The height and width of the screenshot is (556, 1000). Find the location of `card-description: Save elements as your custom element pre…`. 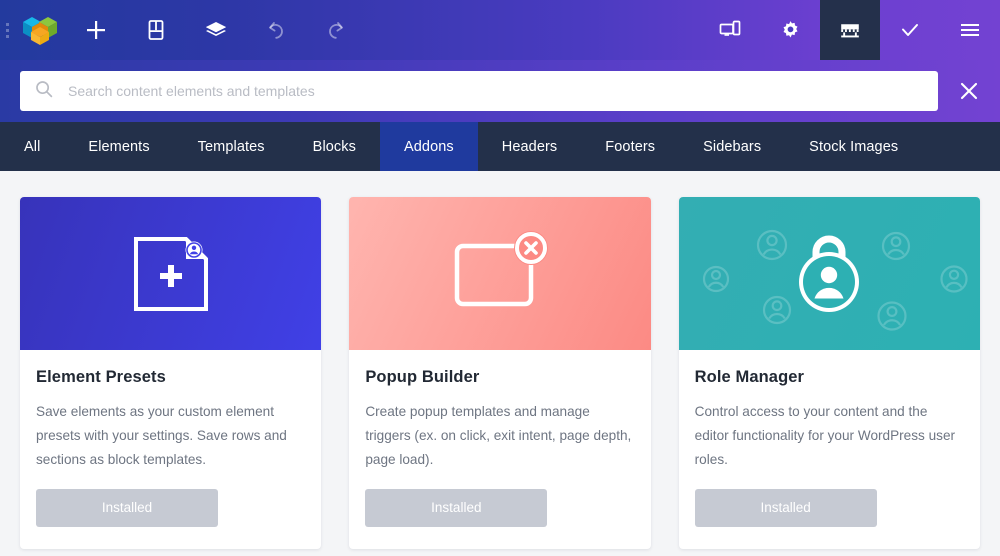

card-description: Save elements as your custom element pre… is located at coordinates (161, 435).